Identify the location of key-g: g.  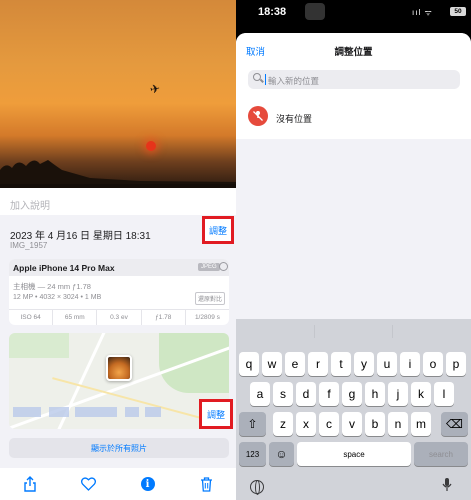
(352, 394).